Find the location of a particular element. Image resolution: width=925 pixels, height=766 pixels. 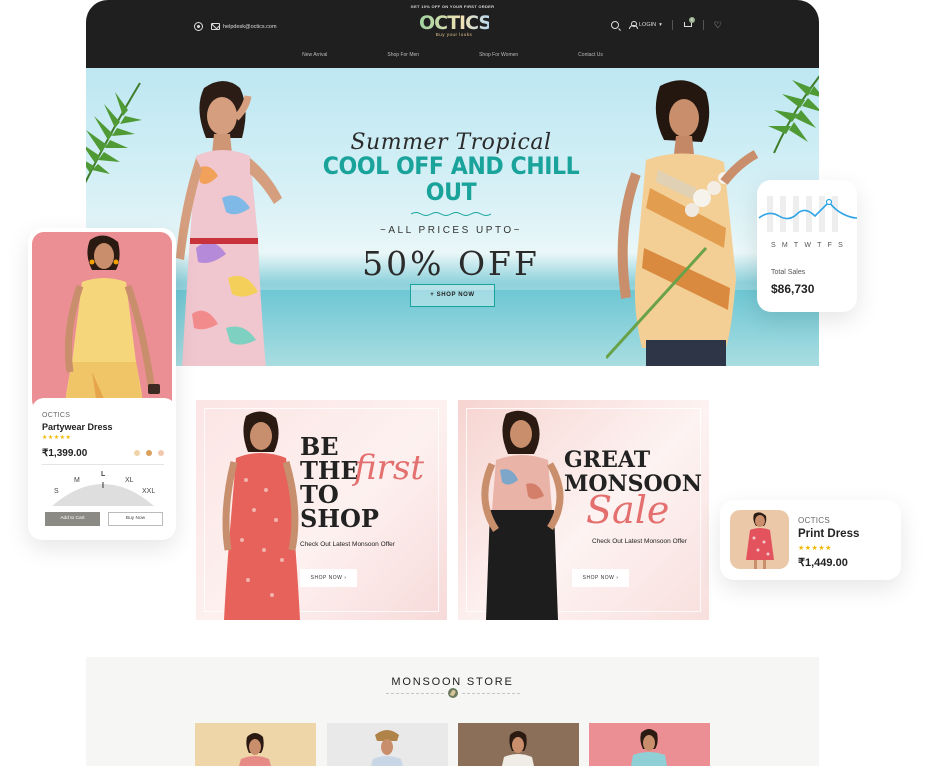

heart-icon: ♡ is located at coordinates (718, 25).